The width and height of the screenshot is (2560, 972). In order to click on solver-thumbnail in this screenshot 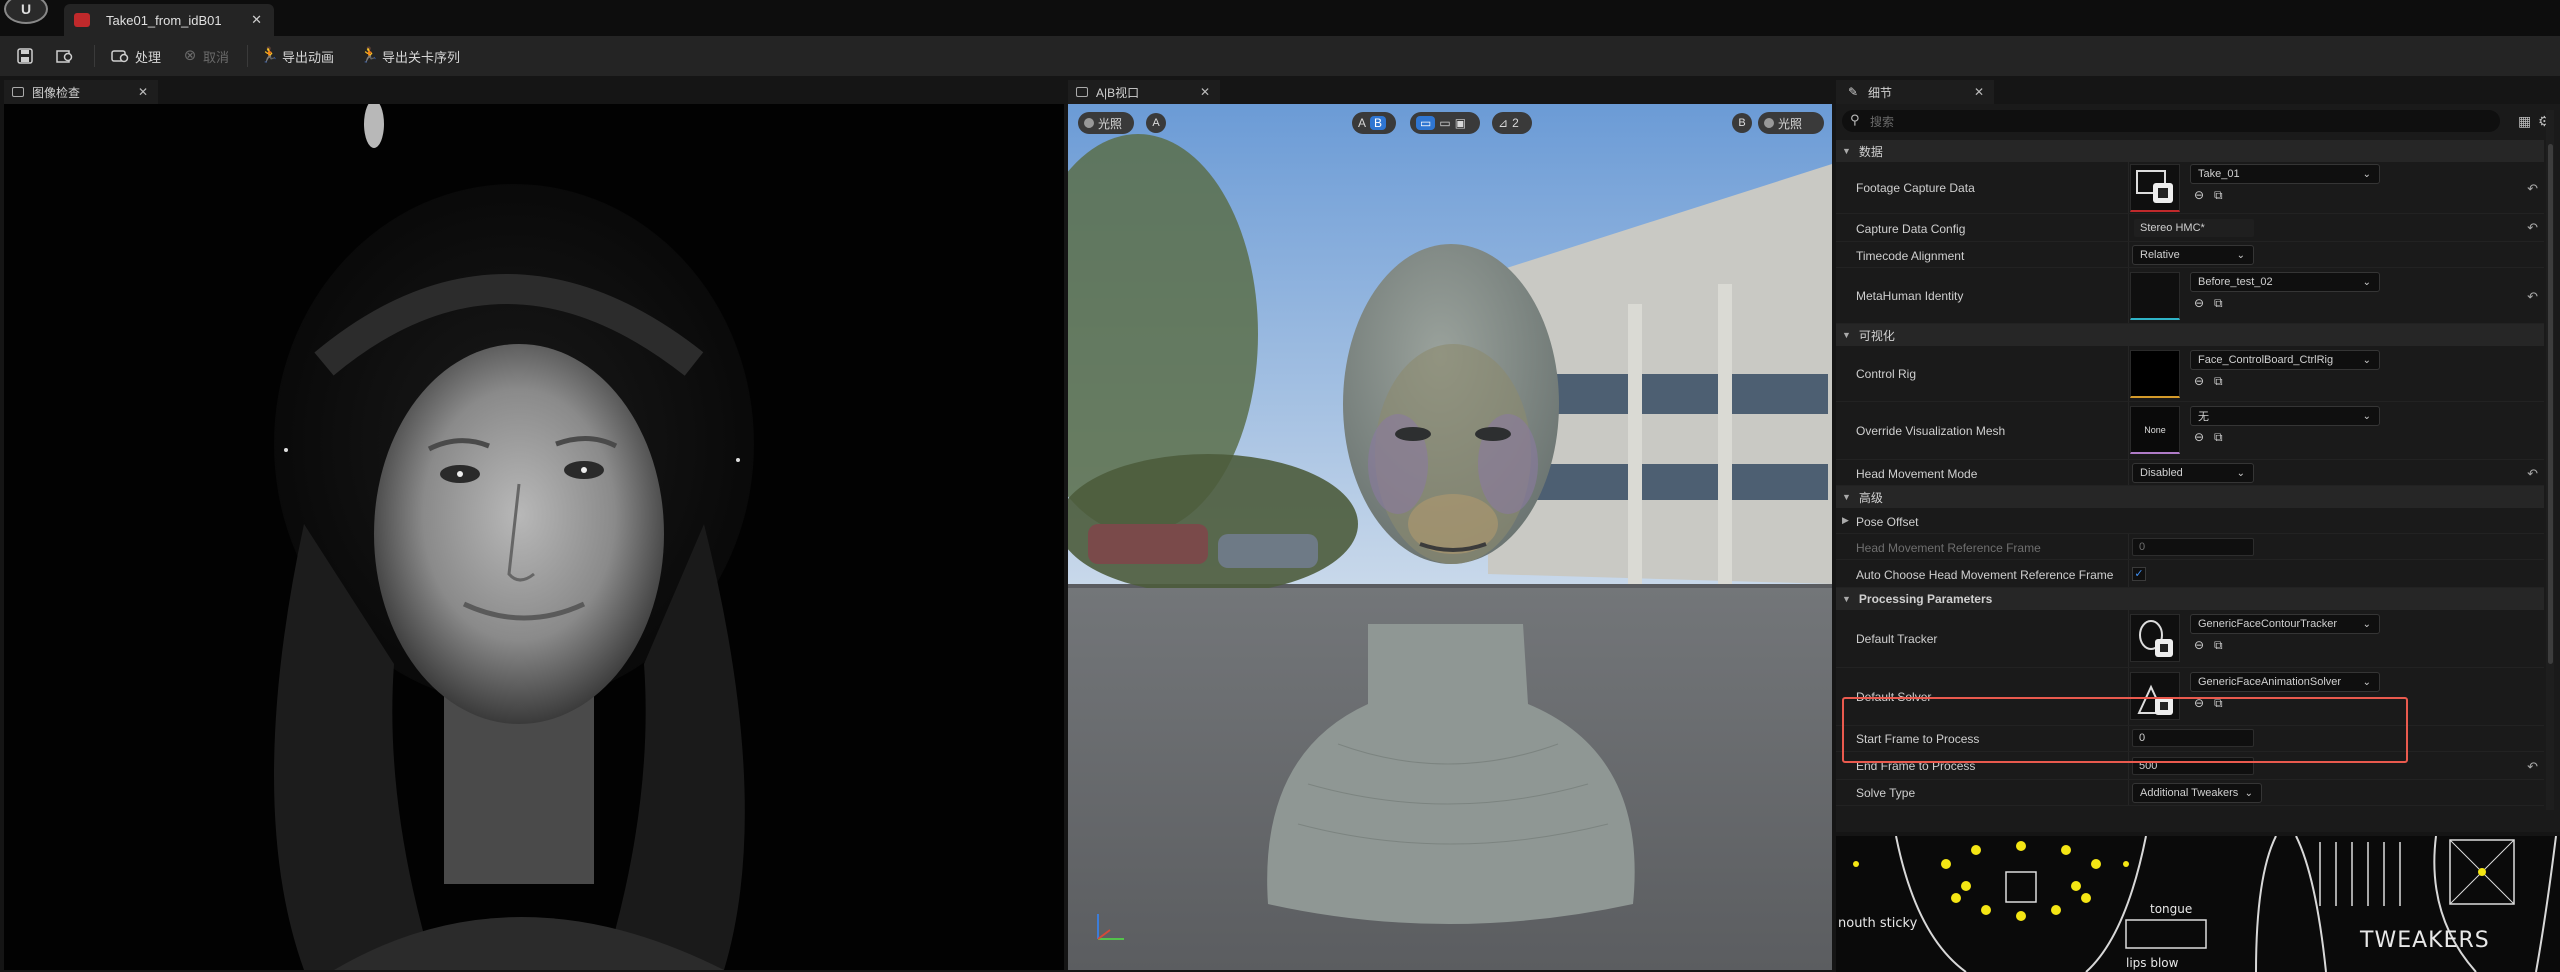, I will do `click(2155, 696)`.